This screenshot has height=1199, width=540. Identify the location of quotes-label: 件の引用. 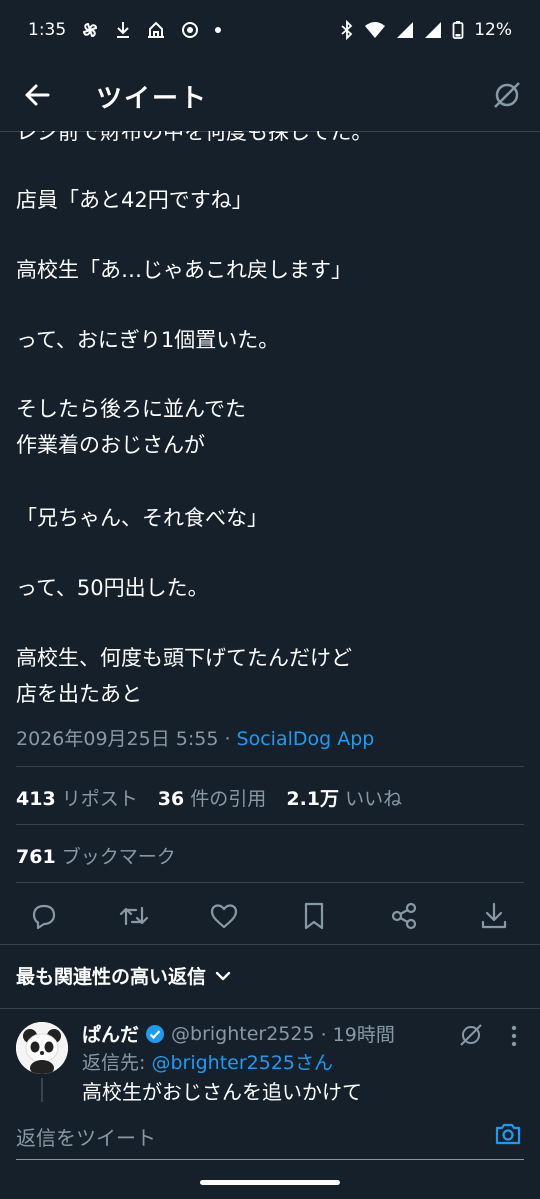
(228, 799).